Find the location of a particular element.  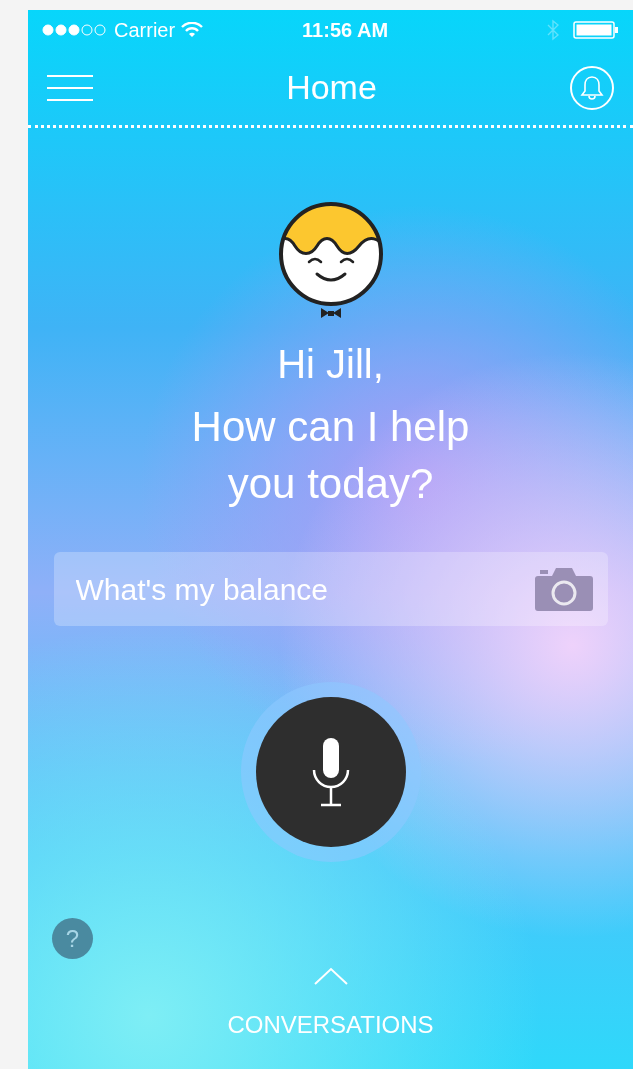

page-title: Home is located at coordinates (331, 87).